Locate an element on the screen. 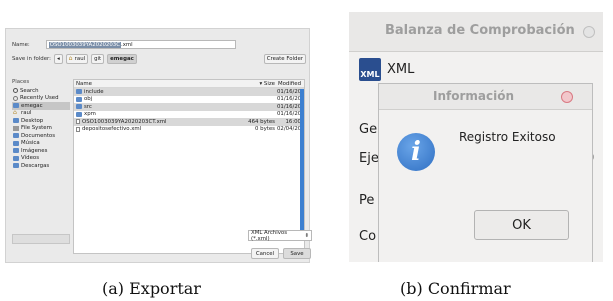 The height and width of the screenshot is (301, 613). create-folder-button: Create Folder is located at coordinates (284, 59).